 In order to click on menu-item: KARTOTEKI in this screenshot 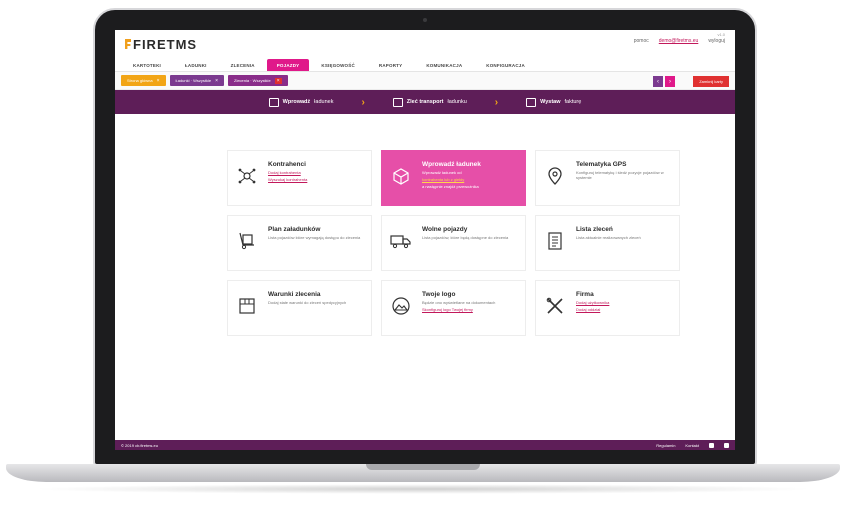, I will do `click(147, 67)`.